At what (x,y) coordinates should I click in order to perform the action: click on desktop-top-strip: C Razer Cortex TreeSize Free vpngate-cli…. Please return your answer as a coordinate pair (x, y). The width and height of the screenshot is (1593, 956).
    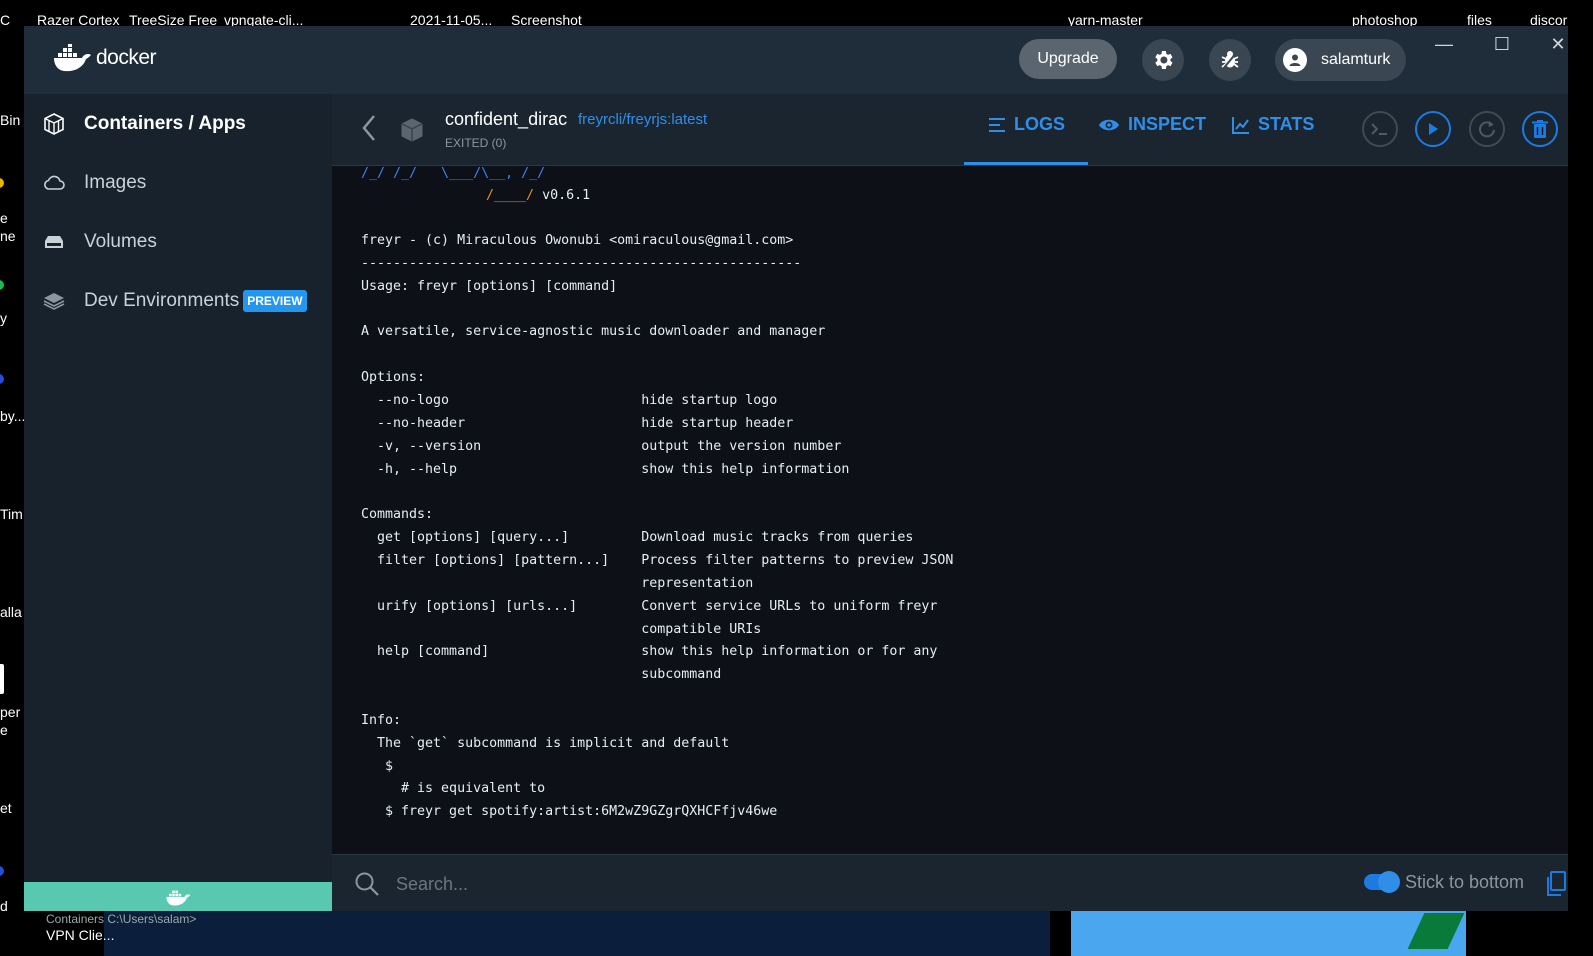
    Looking at the image, I should click on (796, 14).